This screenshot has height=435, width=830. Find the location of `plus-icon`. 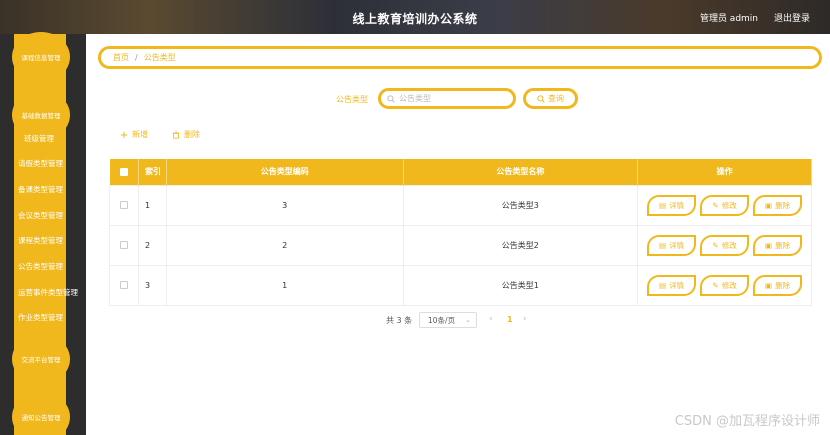

plus-icon is located at coordinates (124, 135).